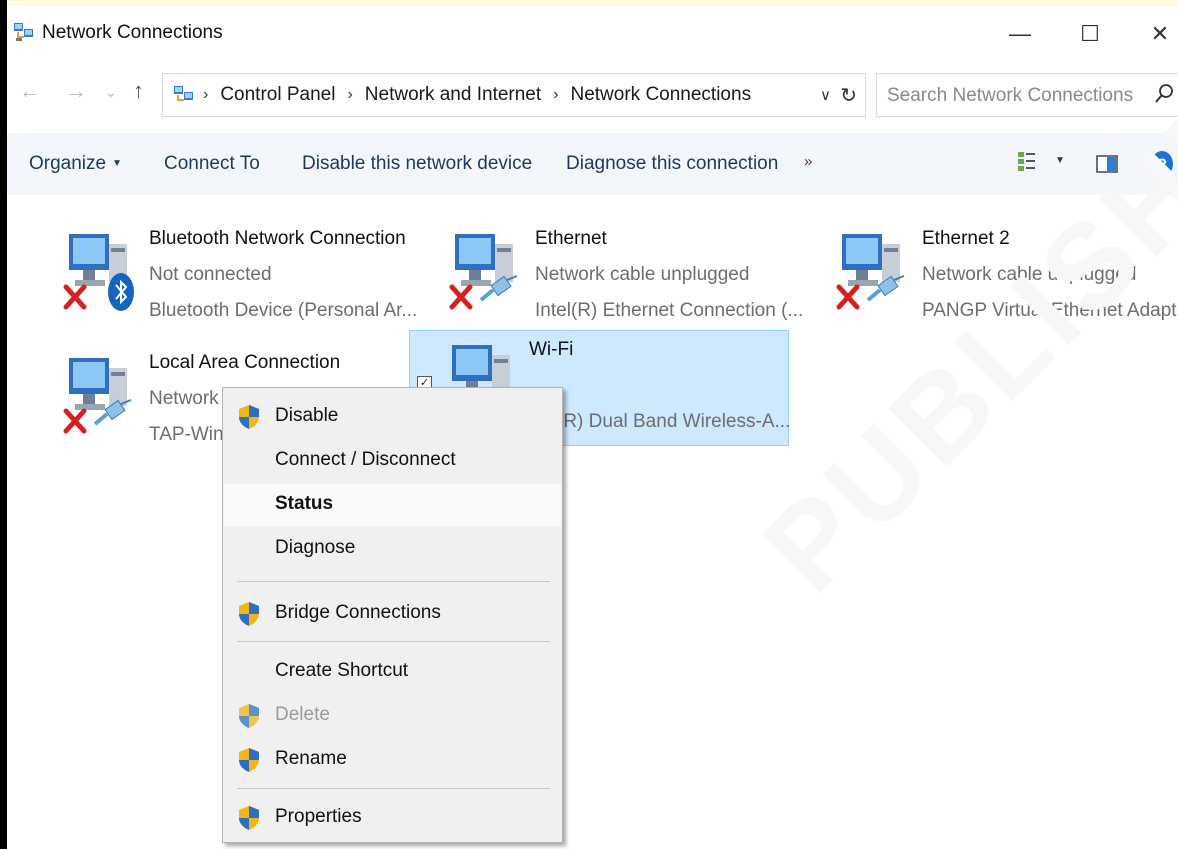  Describe the element at coordinates (392, 549) in the screenshot. I see `menu-item-diagnose: Diagnose` at that location.